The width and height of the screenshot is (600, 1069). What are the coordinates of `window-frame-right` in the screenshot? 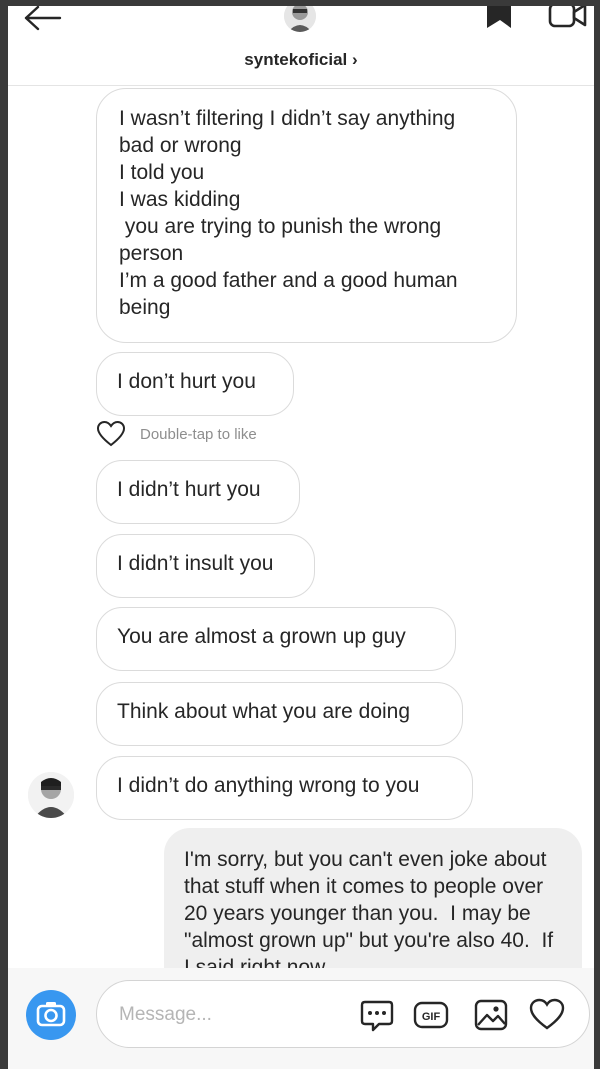 It's located at (597, 534).